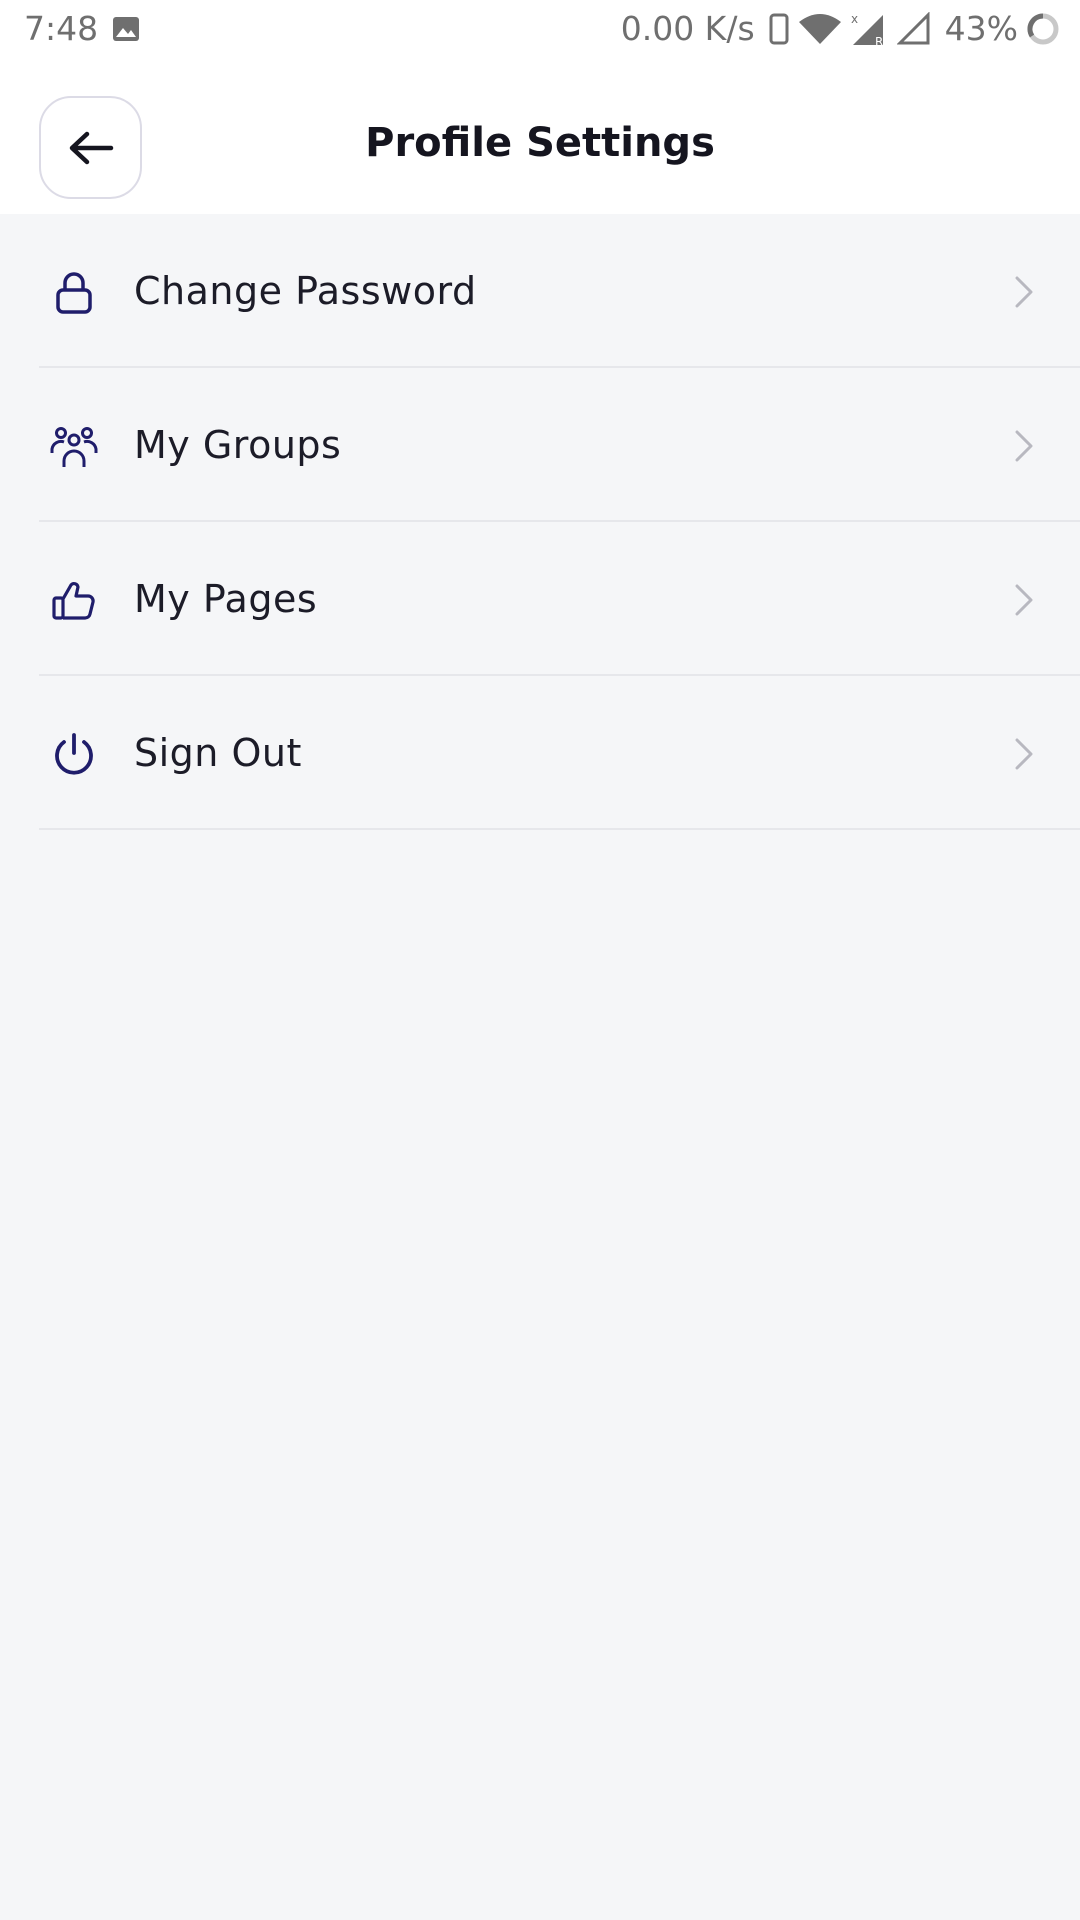  What do you see at coordinates (819, 29) in the screenshot?
I see `wifi-icon` at bounding box center [819, 29].